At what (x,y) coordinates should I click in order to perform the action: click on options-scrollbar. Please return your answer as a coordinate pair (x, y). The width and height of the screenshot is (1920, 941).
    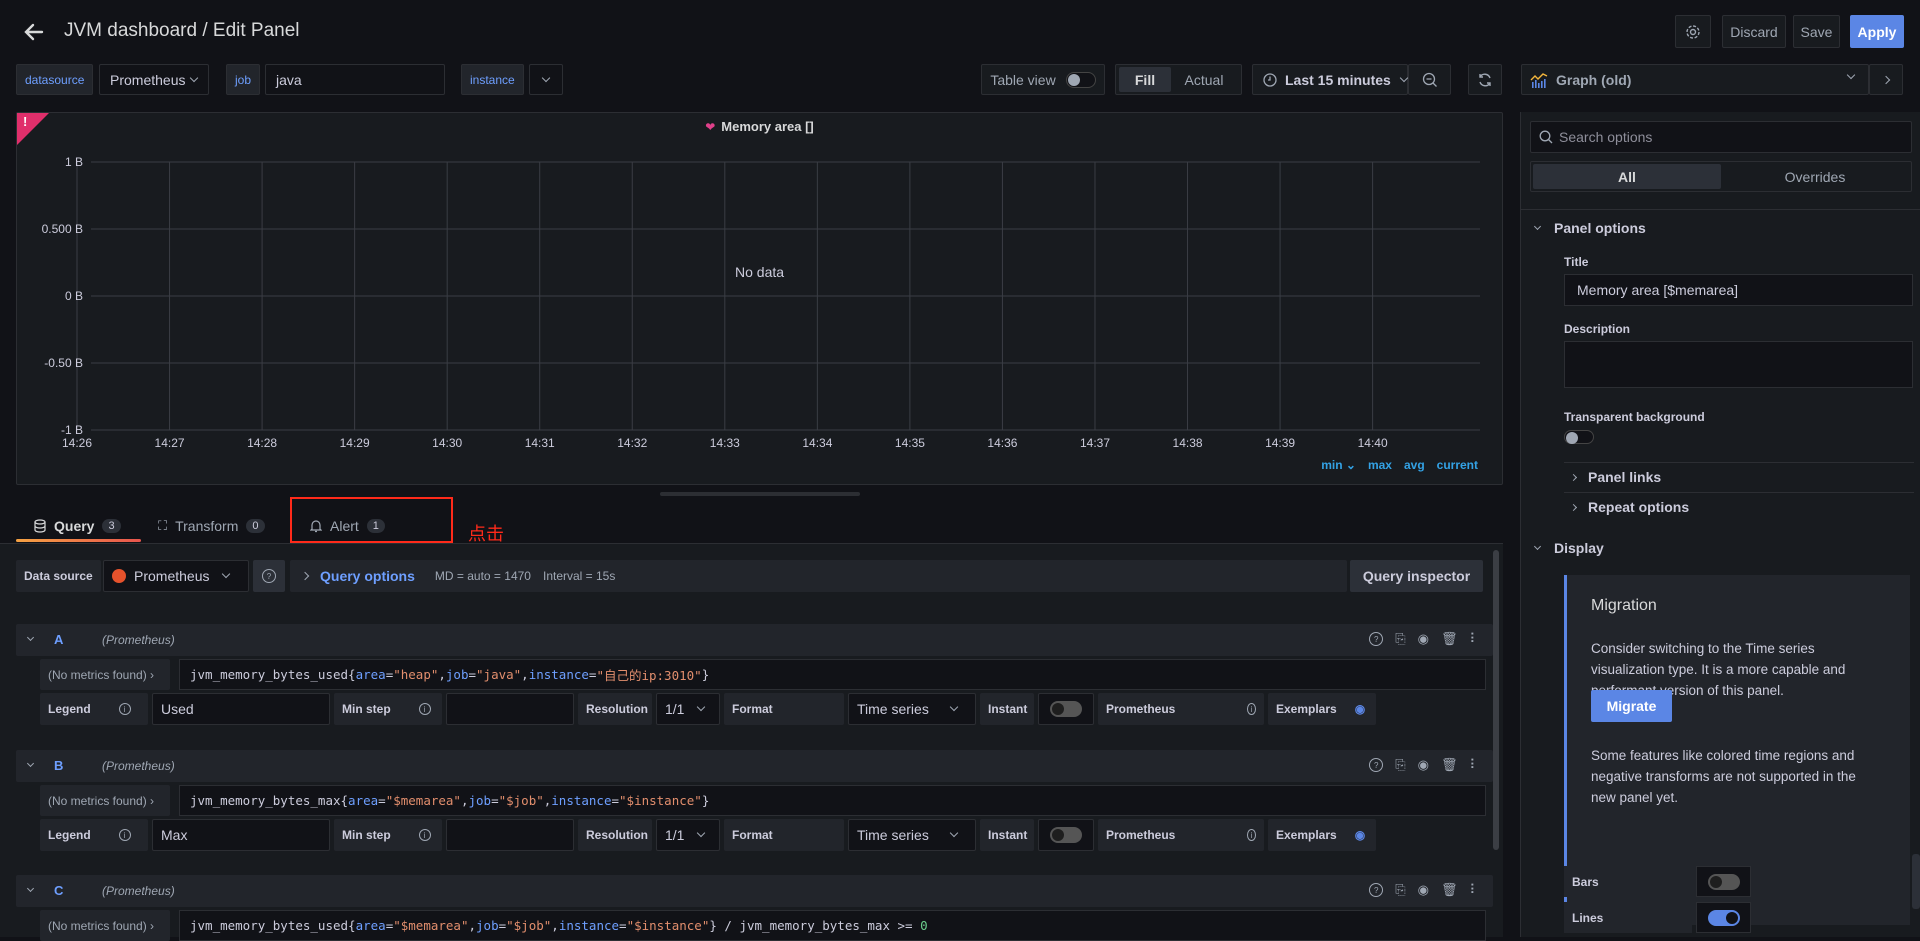
    Looking at the image, I should click on (1916, 881).